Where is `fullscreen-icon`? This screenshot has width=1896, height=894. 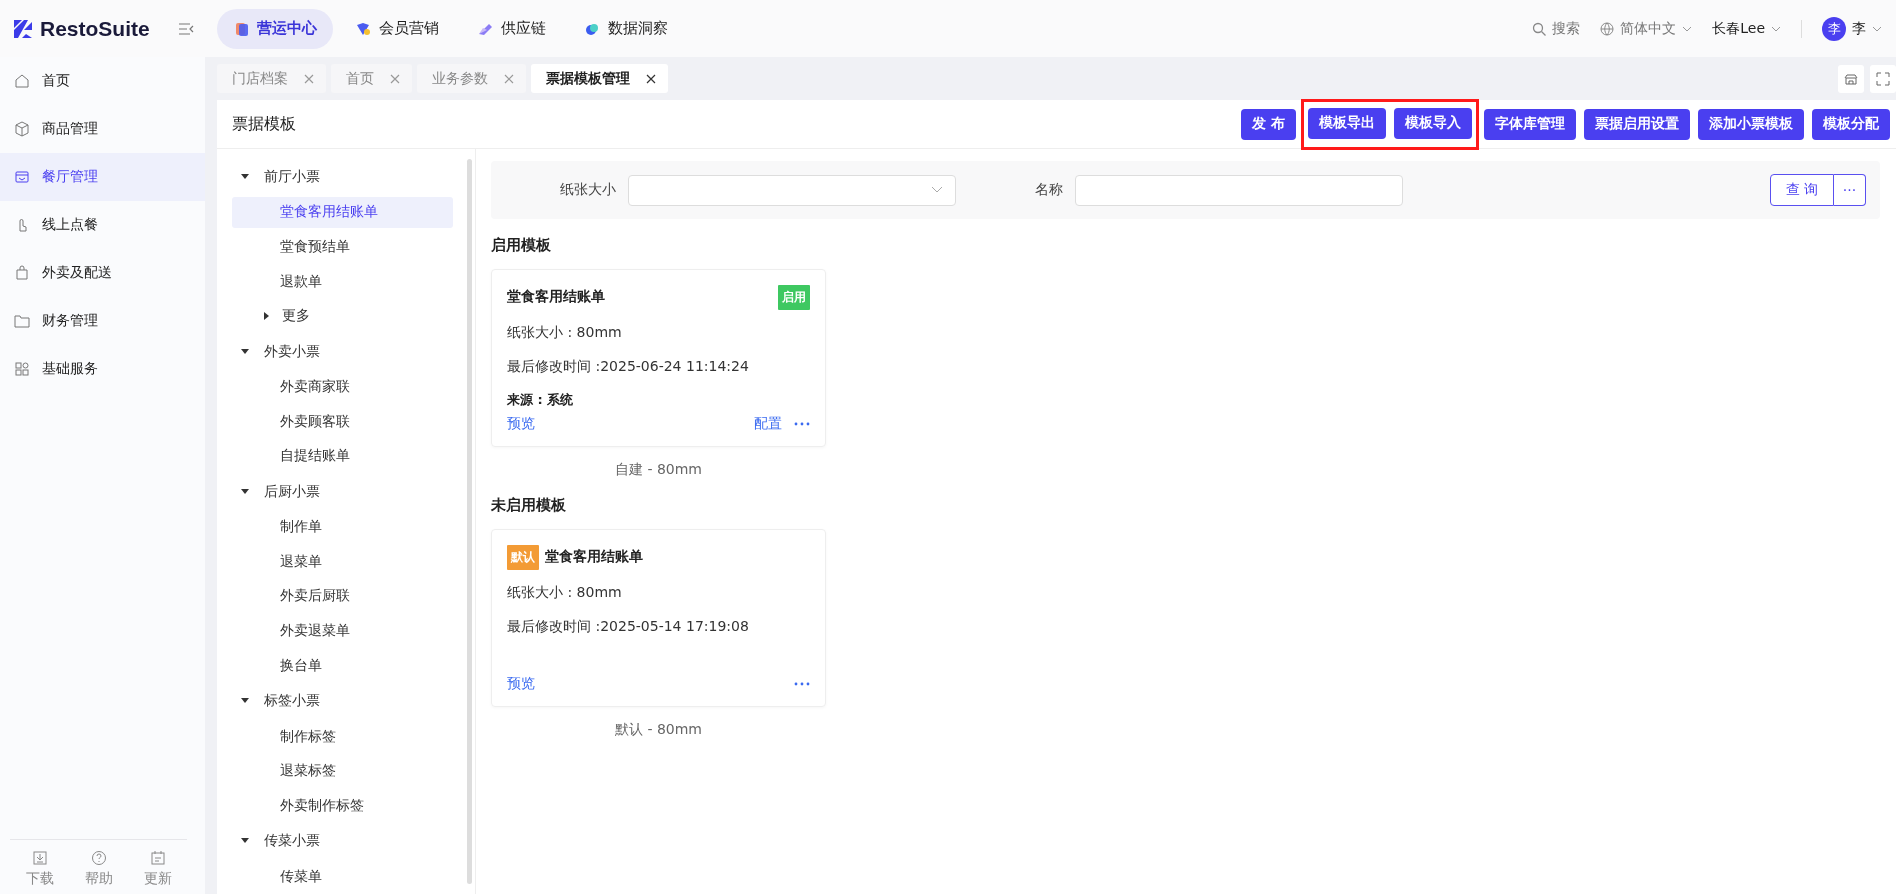
fullscreen-icon is located at coordinates (1883, 78).